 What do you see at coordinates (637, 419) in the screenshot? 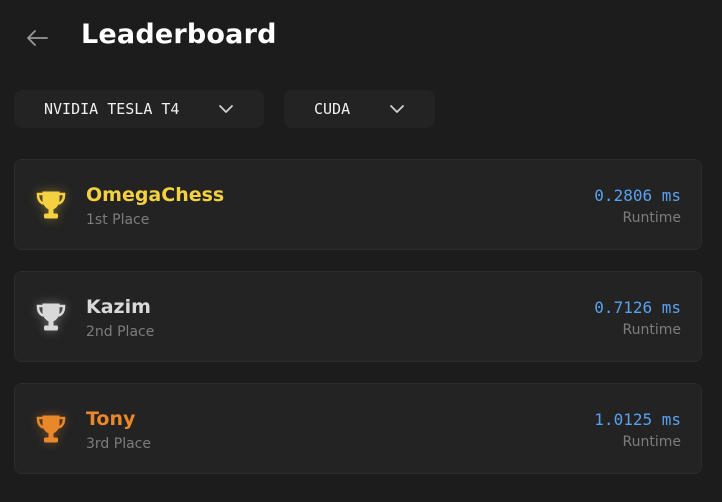
I see `entry-runtime: 1.0125 ms` at bounding box center [637, 419].